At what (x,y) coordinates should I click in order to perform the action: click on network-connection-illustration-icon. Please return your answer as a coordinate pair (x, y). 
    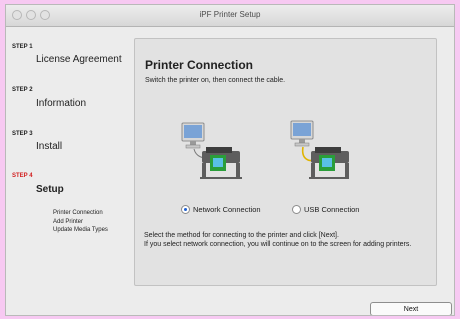
    Looking at the image, I should click on (211, 150).